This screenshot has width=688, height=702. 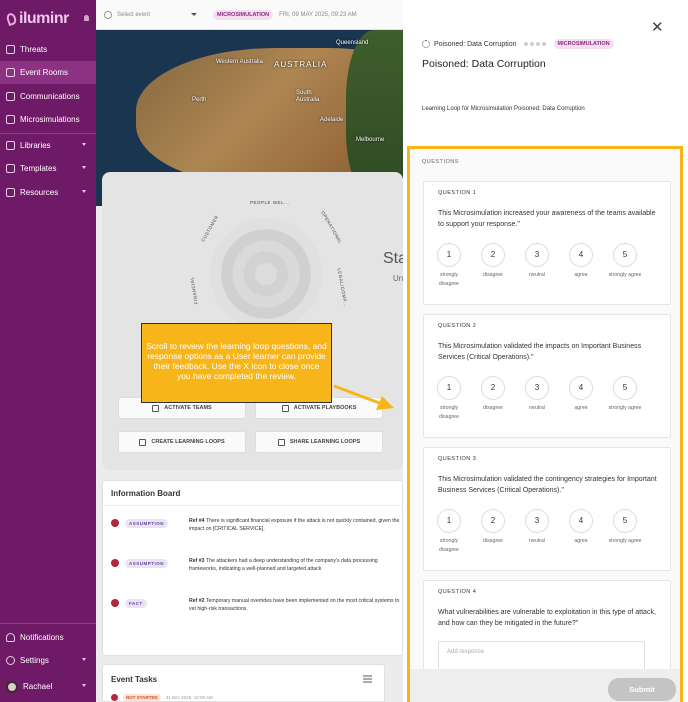 I want to click on teams-icon, so click(x=156, y=408).